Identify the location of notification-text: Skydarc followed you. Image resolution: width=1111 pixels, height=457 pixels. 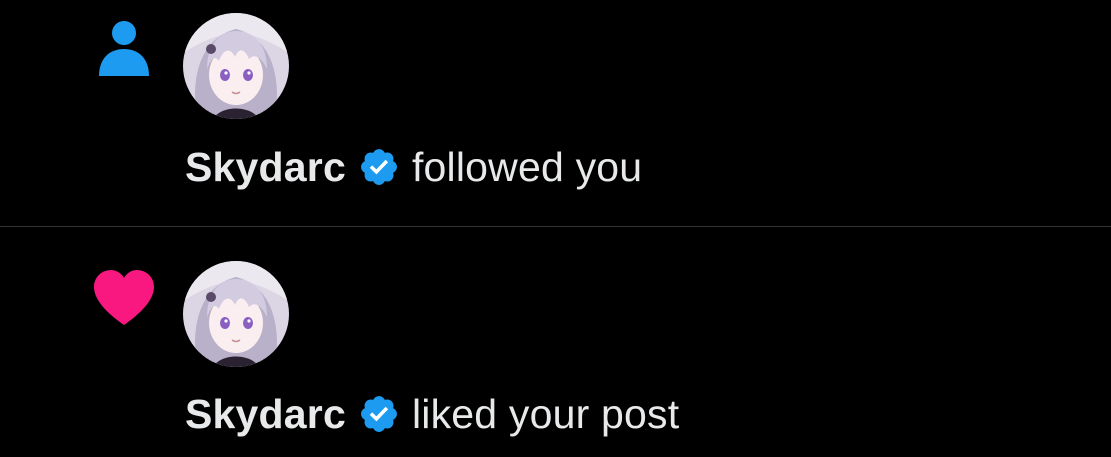
(413, 167).